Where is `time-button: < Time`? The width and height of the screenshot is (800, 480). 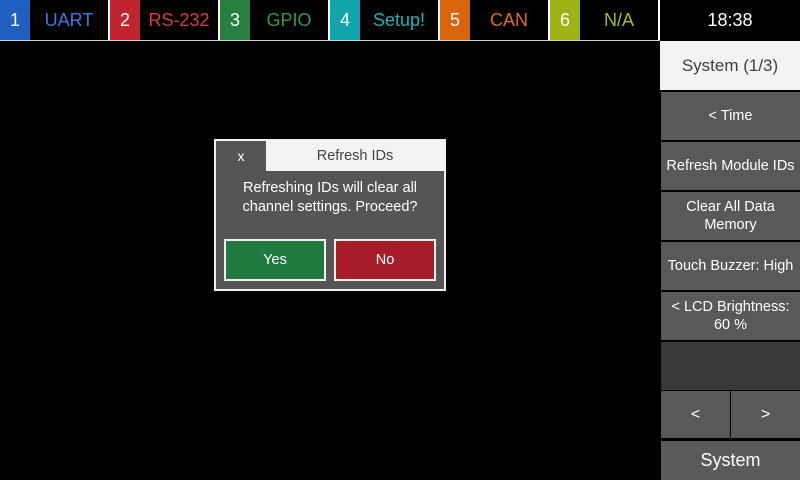 time-button: < Time is located at coordinates (730, 116).